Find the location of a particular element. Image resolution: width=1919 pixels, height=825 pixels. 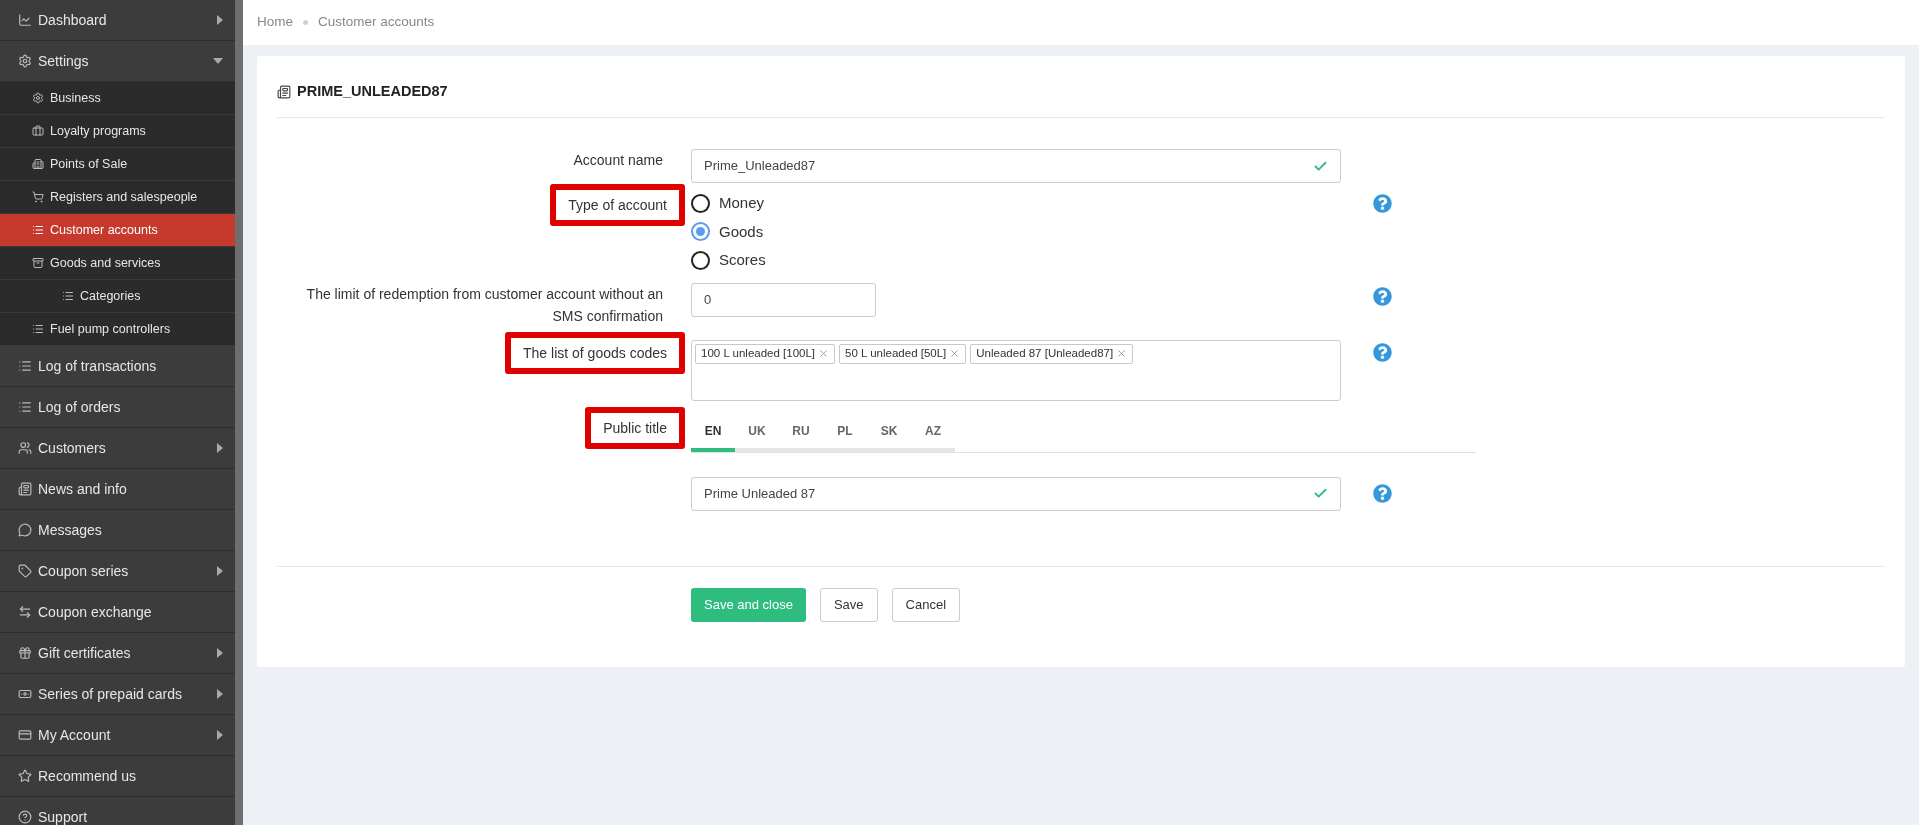

language-tab: SK is located at coordinates (889, 433).